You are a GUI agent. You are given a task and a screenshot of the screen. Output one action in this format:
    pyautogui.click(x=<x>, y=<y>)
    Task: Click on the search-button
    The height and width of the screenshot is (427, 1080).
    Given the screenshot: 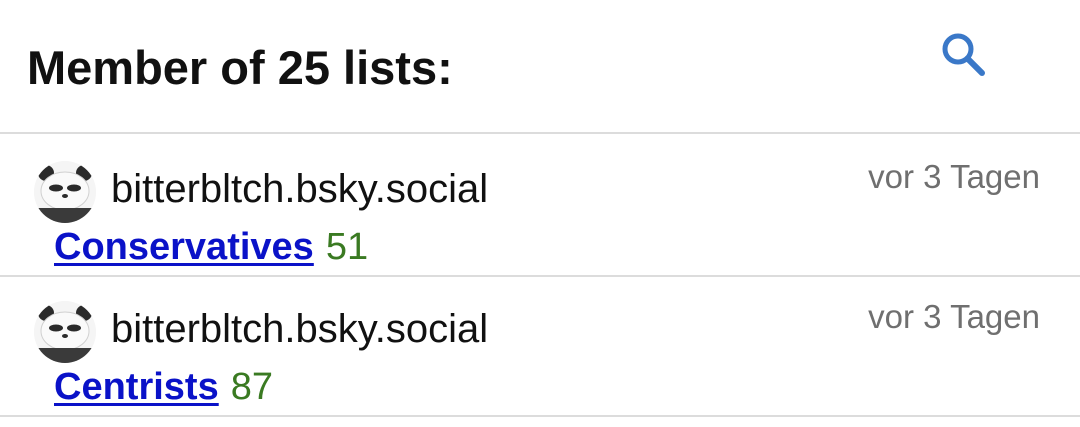 What is the action you would take?
    pyautogui.click(x=963, y=55)
    